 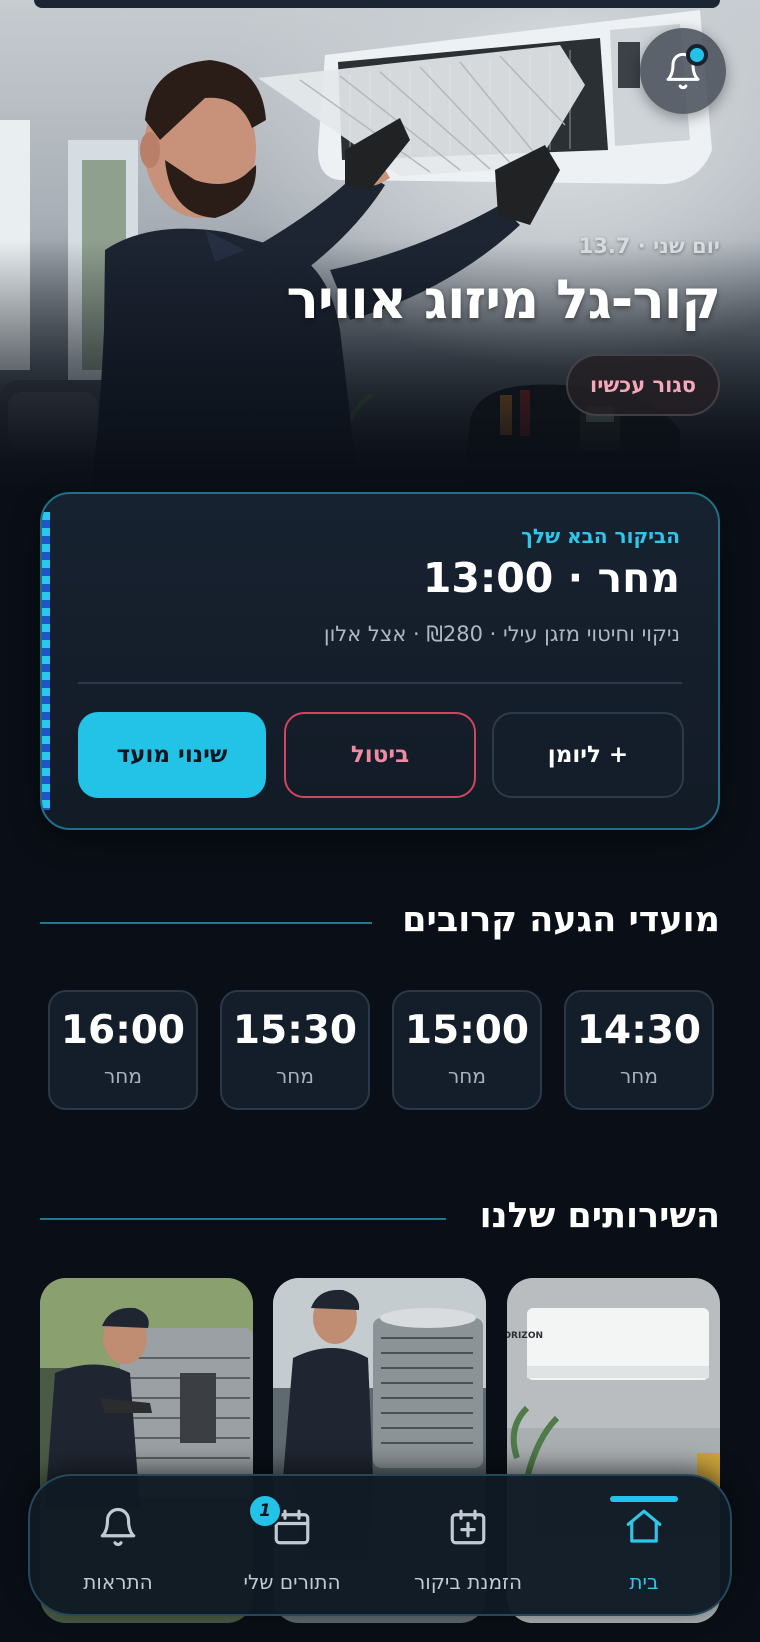 I want to click on notification-dot, so click(x=697, y=55).